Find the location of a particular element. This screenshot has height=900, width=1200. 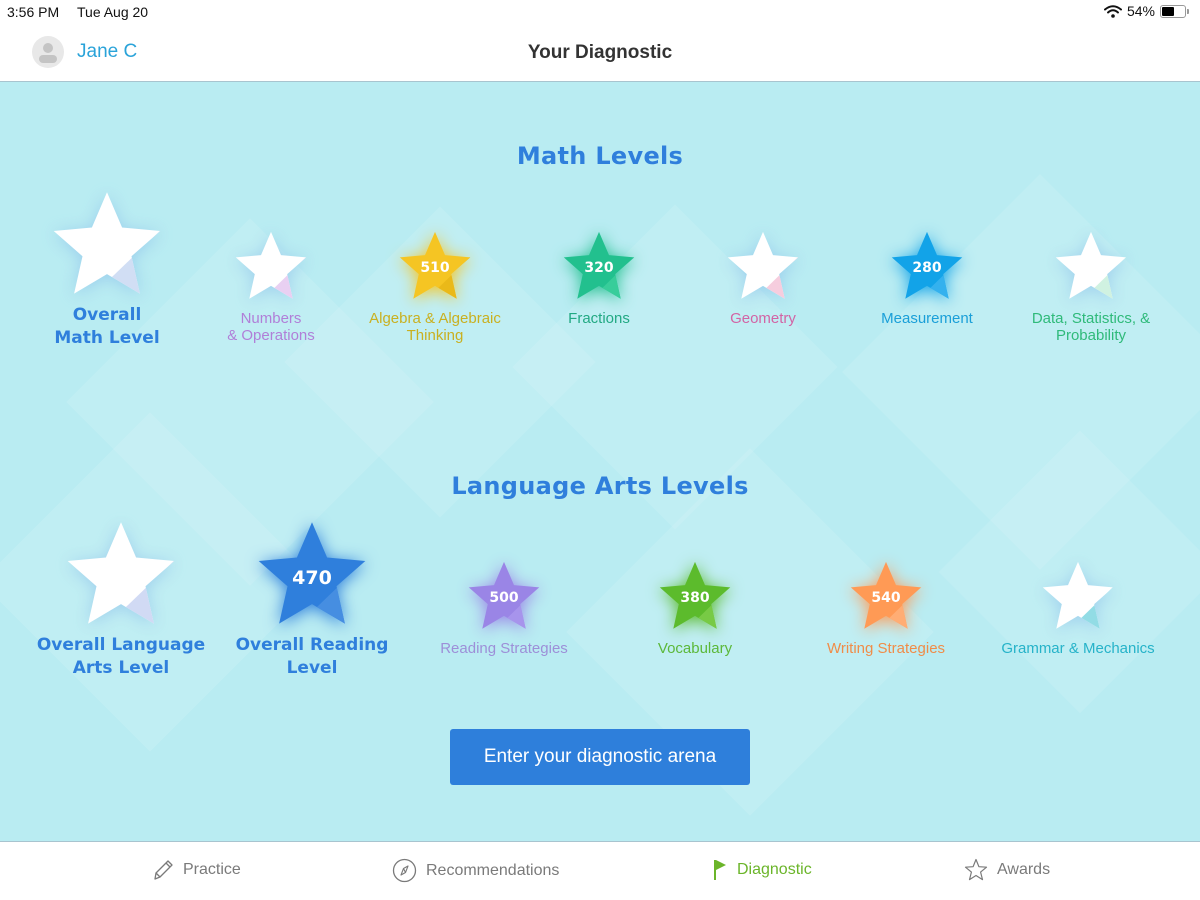

level-item-overall-reading-level: 470 Overall Reading Level is located at coordinates (312, 600).